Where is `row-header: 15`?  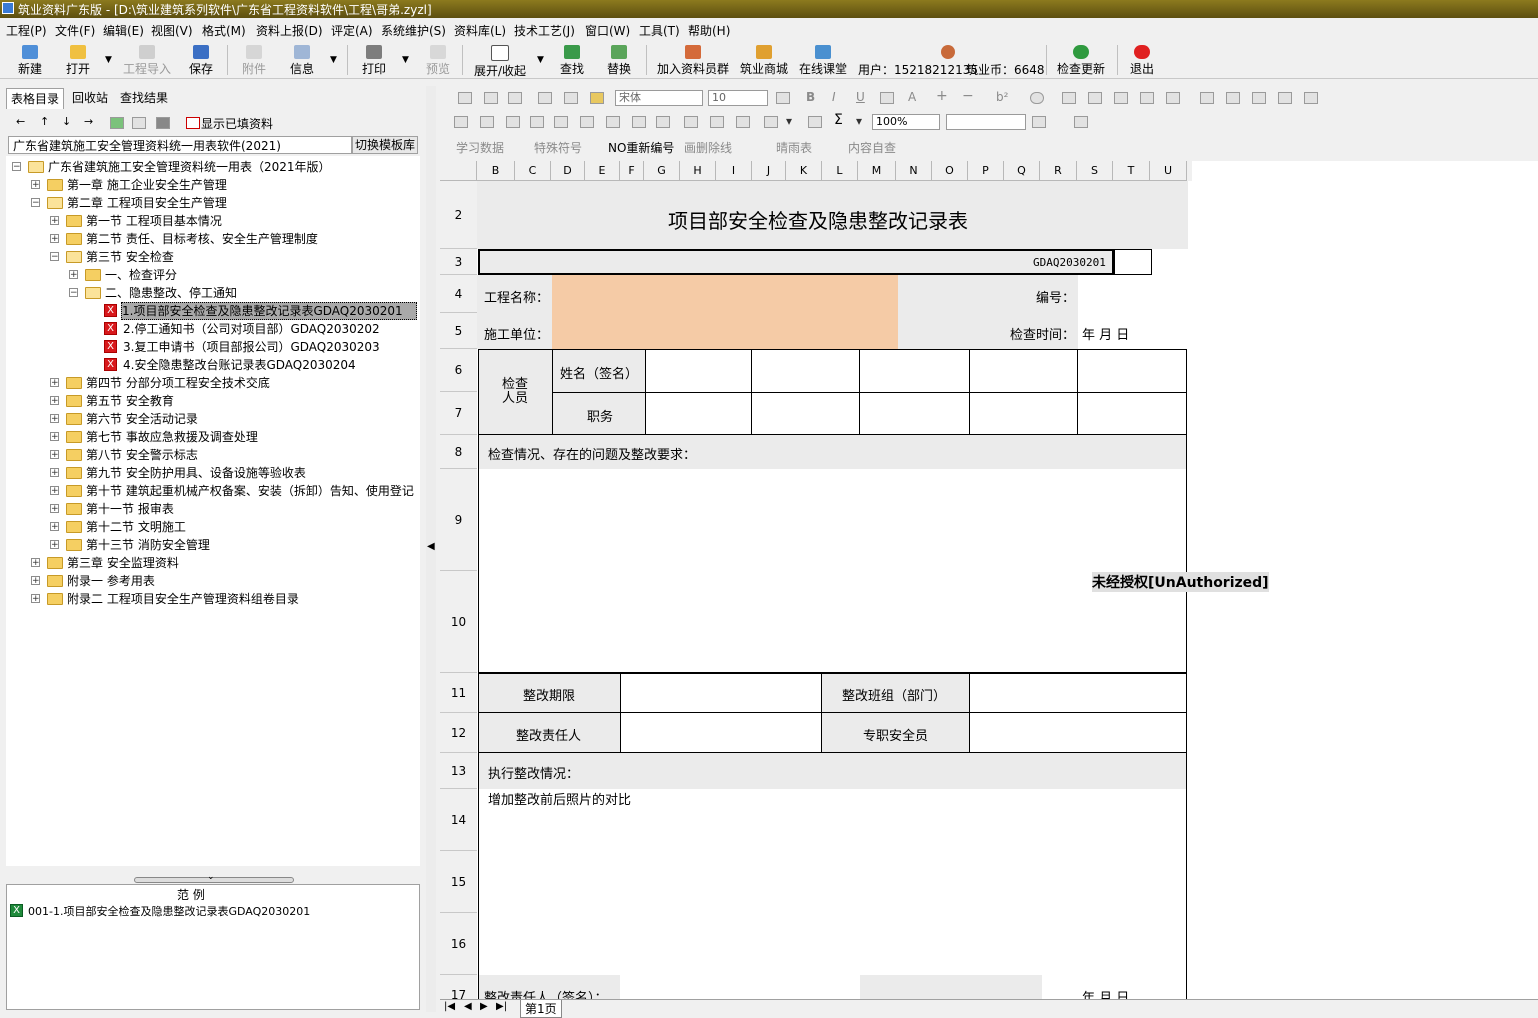 row-header: 15 is located at coordinates (458, 882).